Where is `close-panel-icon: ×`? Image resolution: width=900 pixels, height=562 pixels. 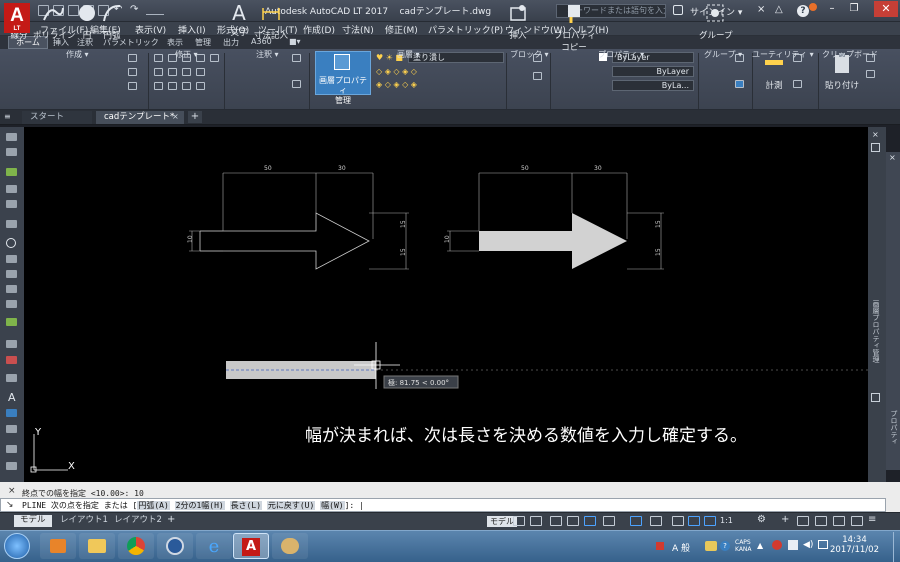 close-panel-icon: × is located at coordinates (875, 134).